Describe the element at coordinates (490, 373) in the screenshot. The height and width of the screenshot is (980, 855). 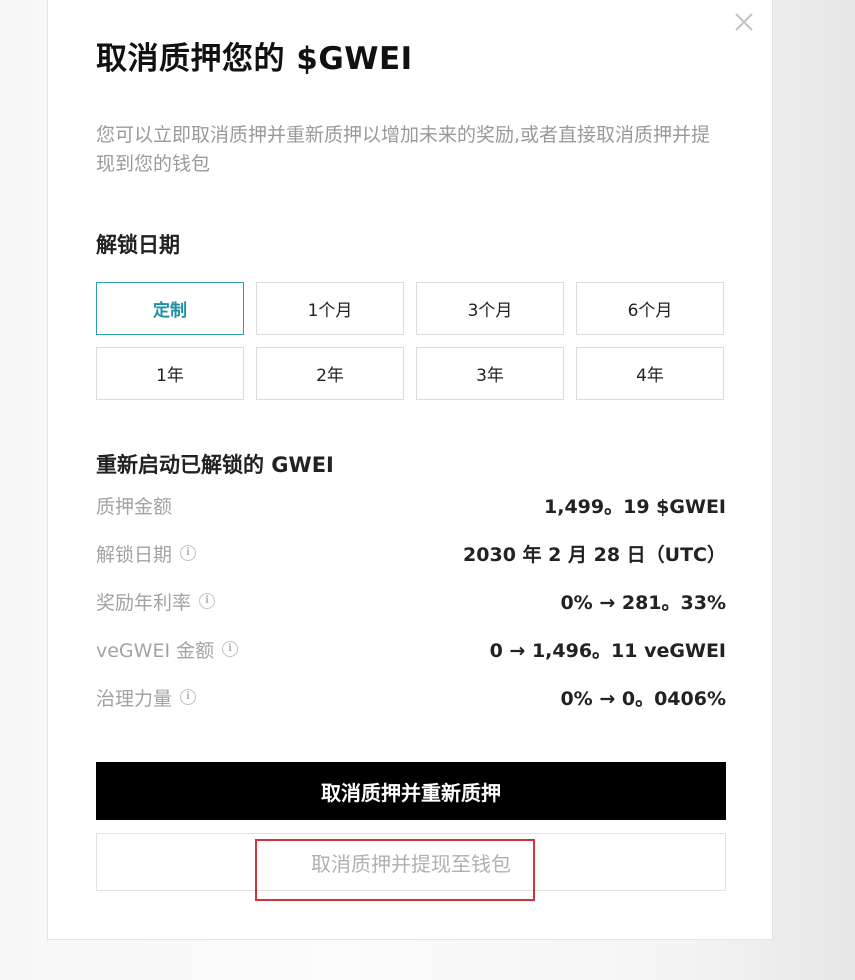
I see `period-option-3-years: 3年` at that location.